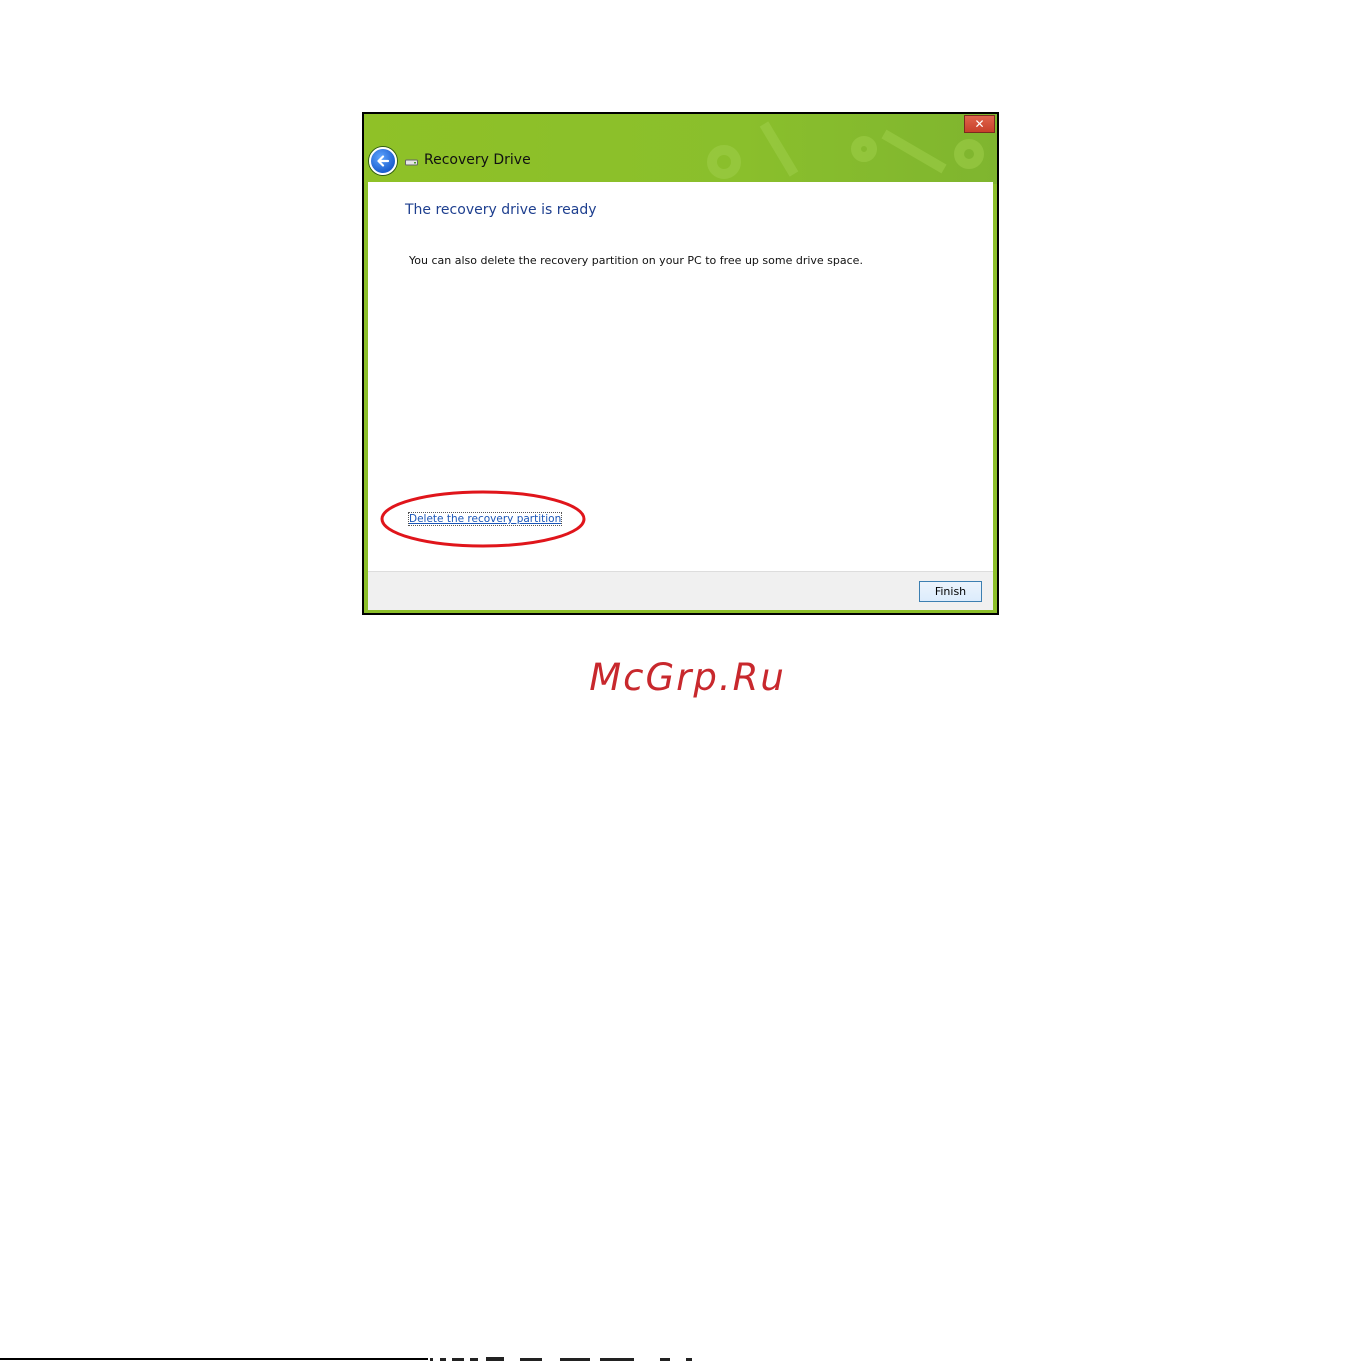  Describe the element at coordinates (485, 519) in the screenshot. I see `delete-recovery-partition-link: Delete the recovery partition` at that location.